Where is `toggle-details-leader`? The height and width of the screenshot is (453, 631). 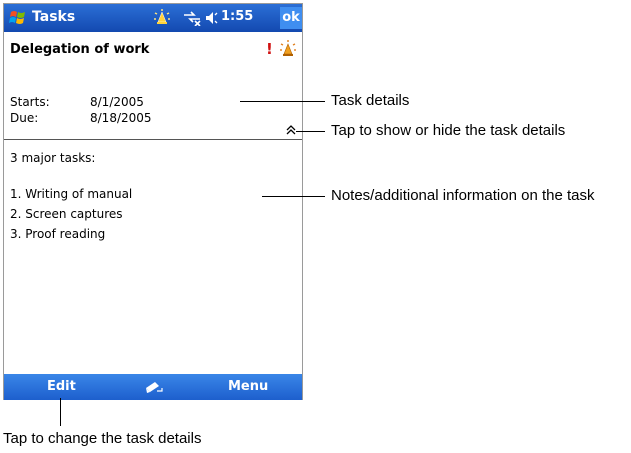
toggle-details-leader is located at coordinates (310, 131).